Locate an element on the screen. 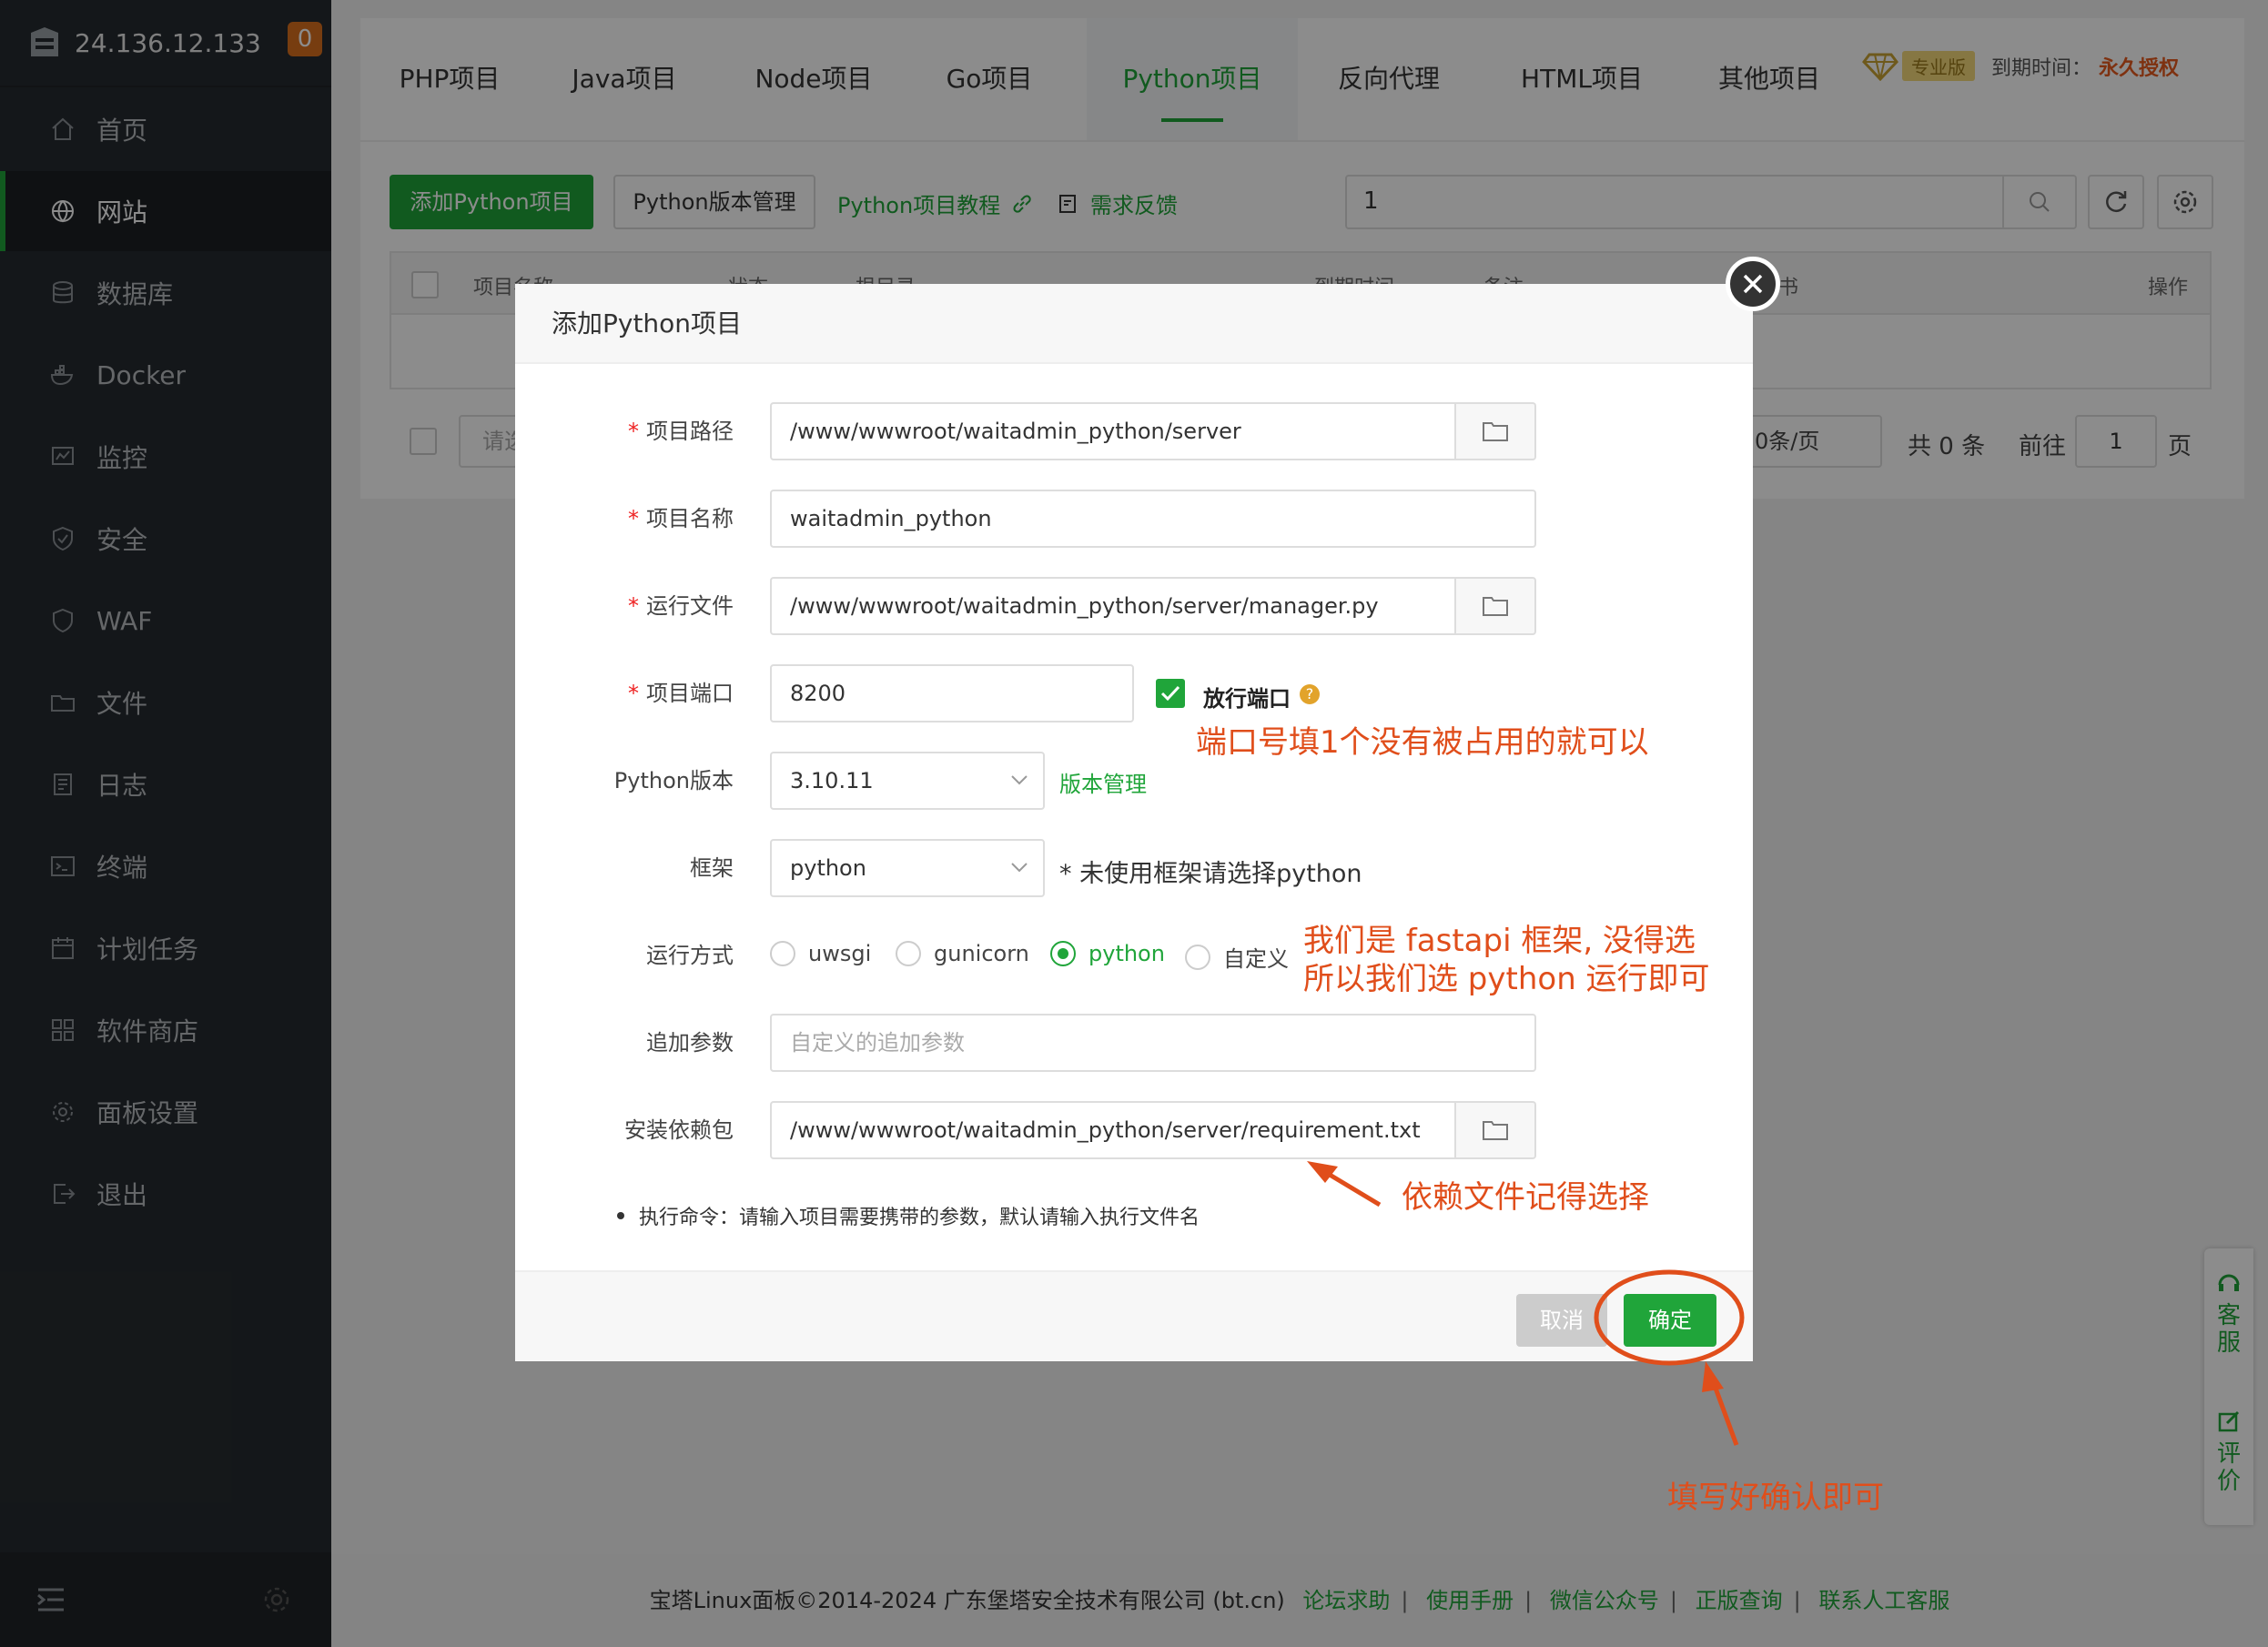 Image resolution: width=2268 pixels, height=1647 pixels. project-path-browse-button is located at coordinates (1496, 431).